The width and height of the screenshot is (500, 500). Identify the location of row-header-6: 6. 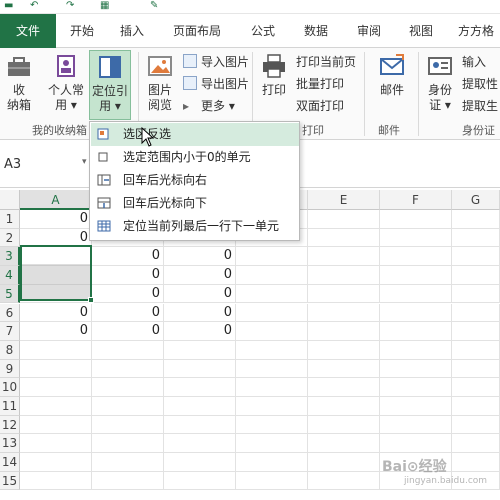
(10, 313).